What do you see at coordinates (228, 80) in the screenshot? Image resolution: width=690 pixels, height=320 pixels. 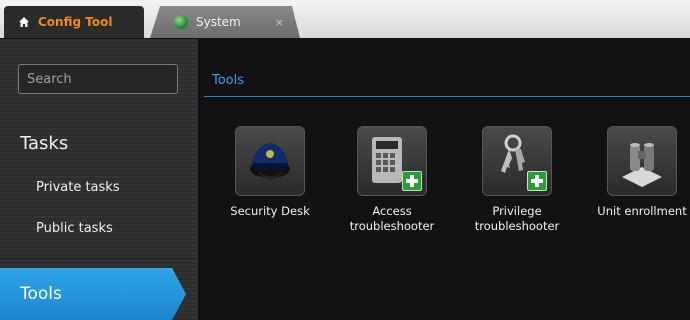 I see `section-title: Tools` at bounding box center [228, 80].